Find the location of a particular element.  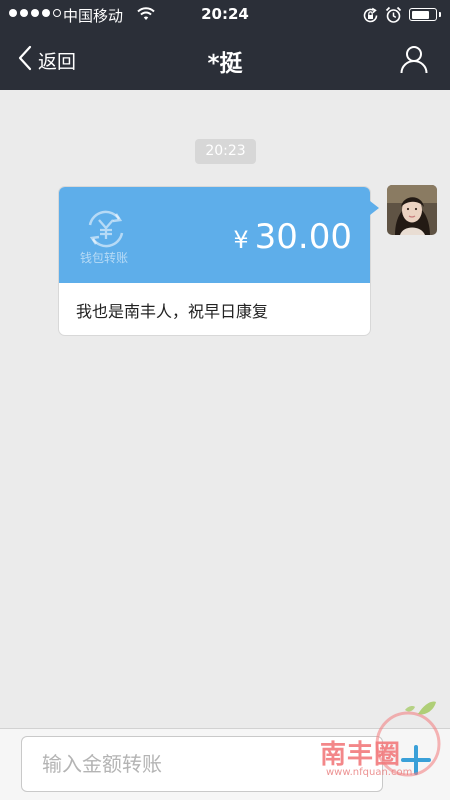

plus-icon is located at coordinates (416, 762).